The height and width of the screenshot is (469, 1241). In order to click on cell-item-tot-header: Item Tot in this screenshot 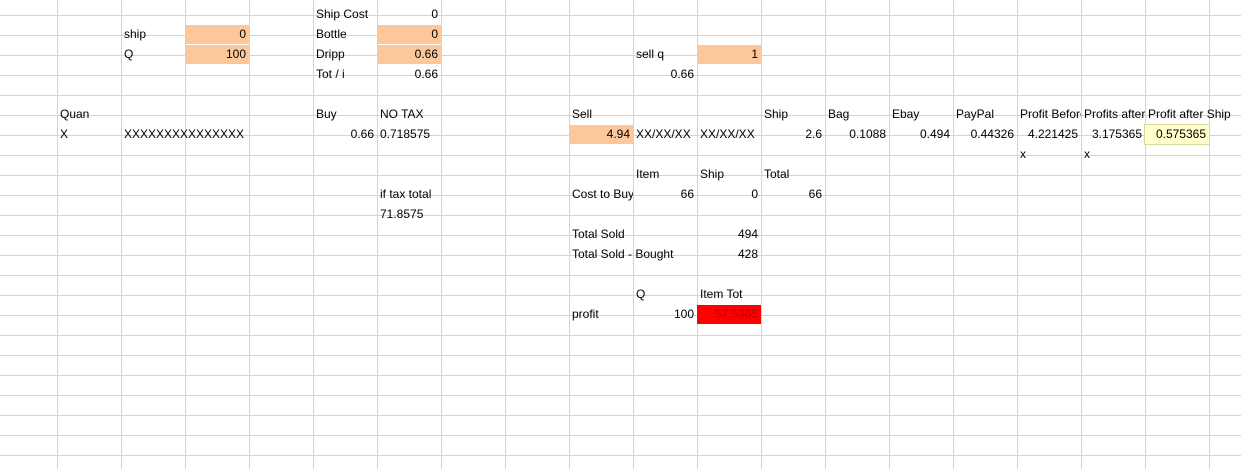, I will do `click(729, 294)`.